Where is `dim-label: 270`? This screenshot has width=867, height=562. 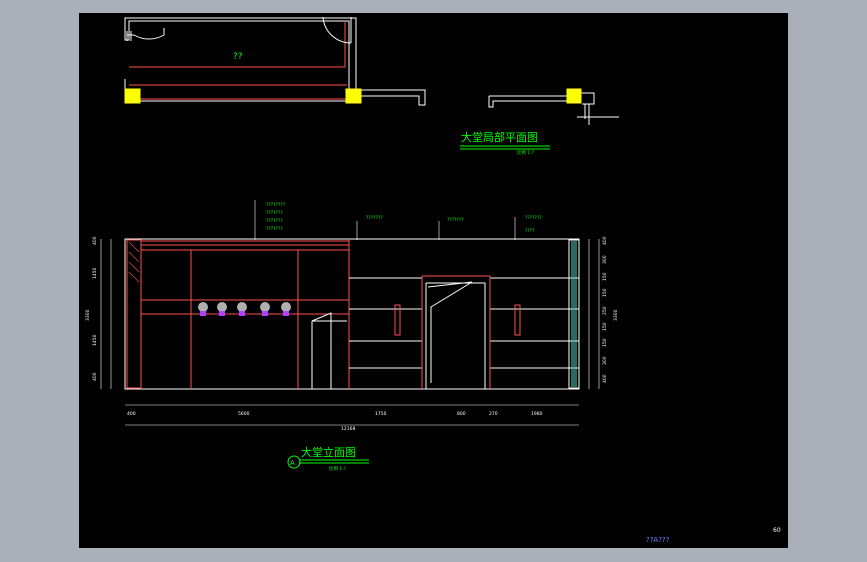 dim-label: 270 is located at coordinates (493, 414).